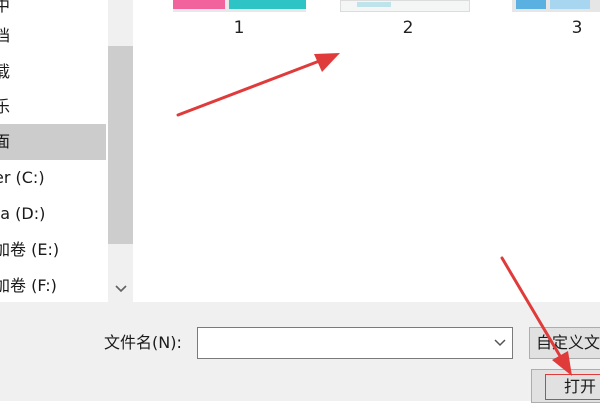  I want to click on filename-input, so click(355, 343).